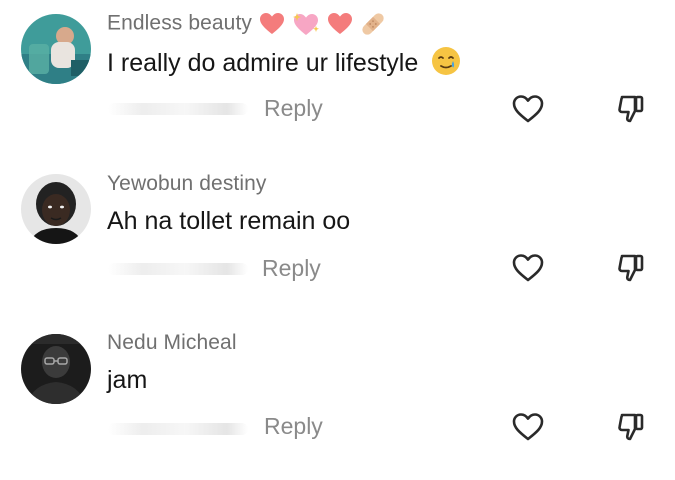 The image size is (675, 480). What do you see at coordinates (373, 24) in the screenshot?
I see `bandage-icon` at bounding box center [373, 24].